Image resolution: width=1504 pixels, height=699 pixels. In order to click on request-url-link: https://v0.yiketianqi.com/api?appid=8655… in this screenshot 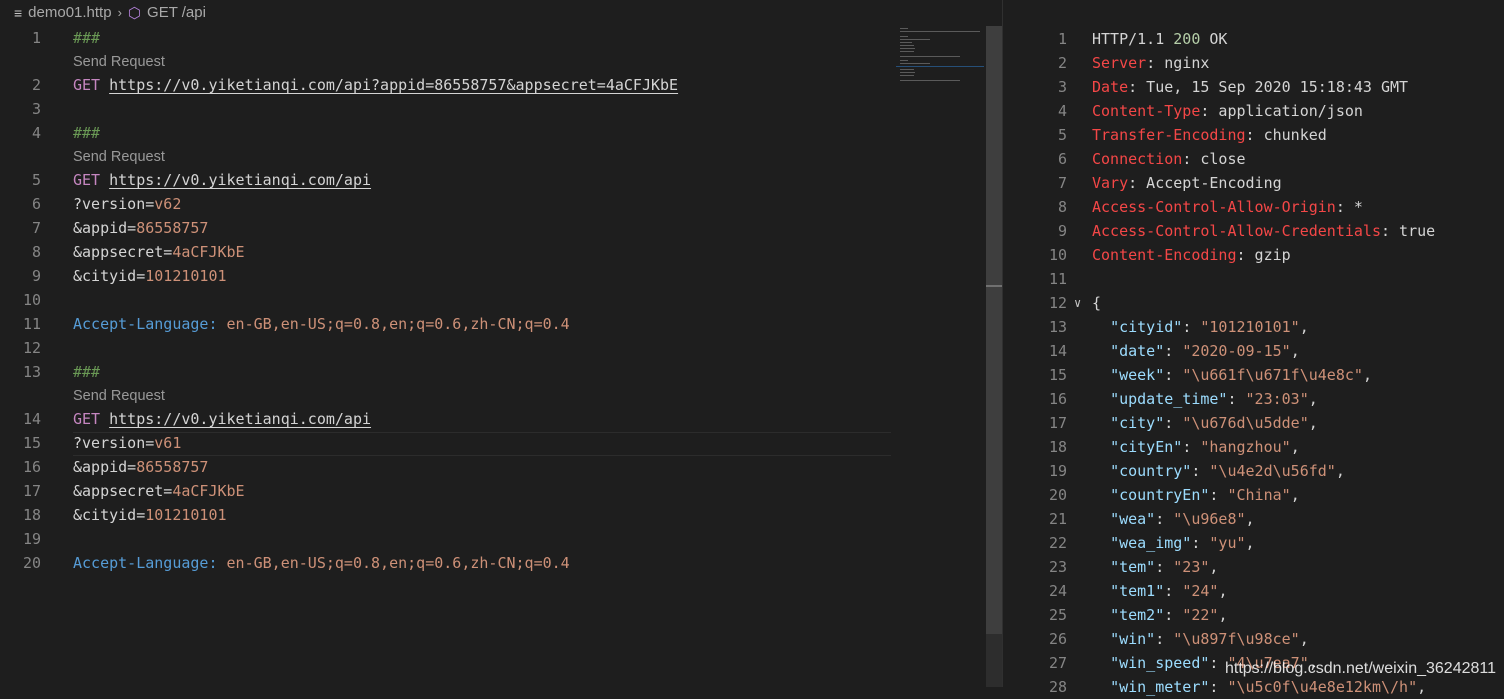, I will do `click(393, 85)`.